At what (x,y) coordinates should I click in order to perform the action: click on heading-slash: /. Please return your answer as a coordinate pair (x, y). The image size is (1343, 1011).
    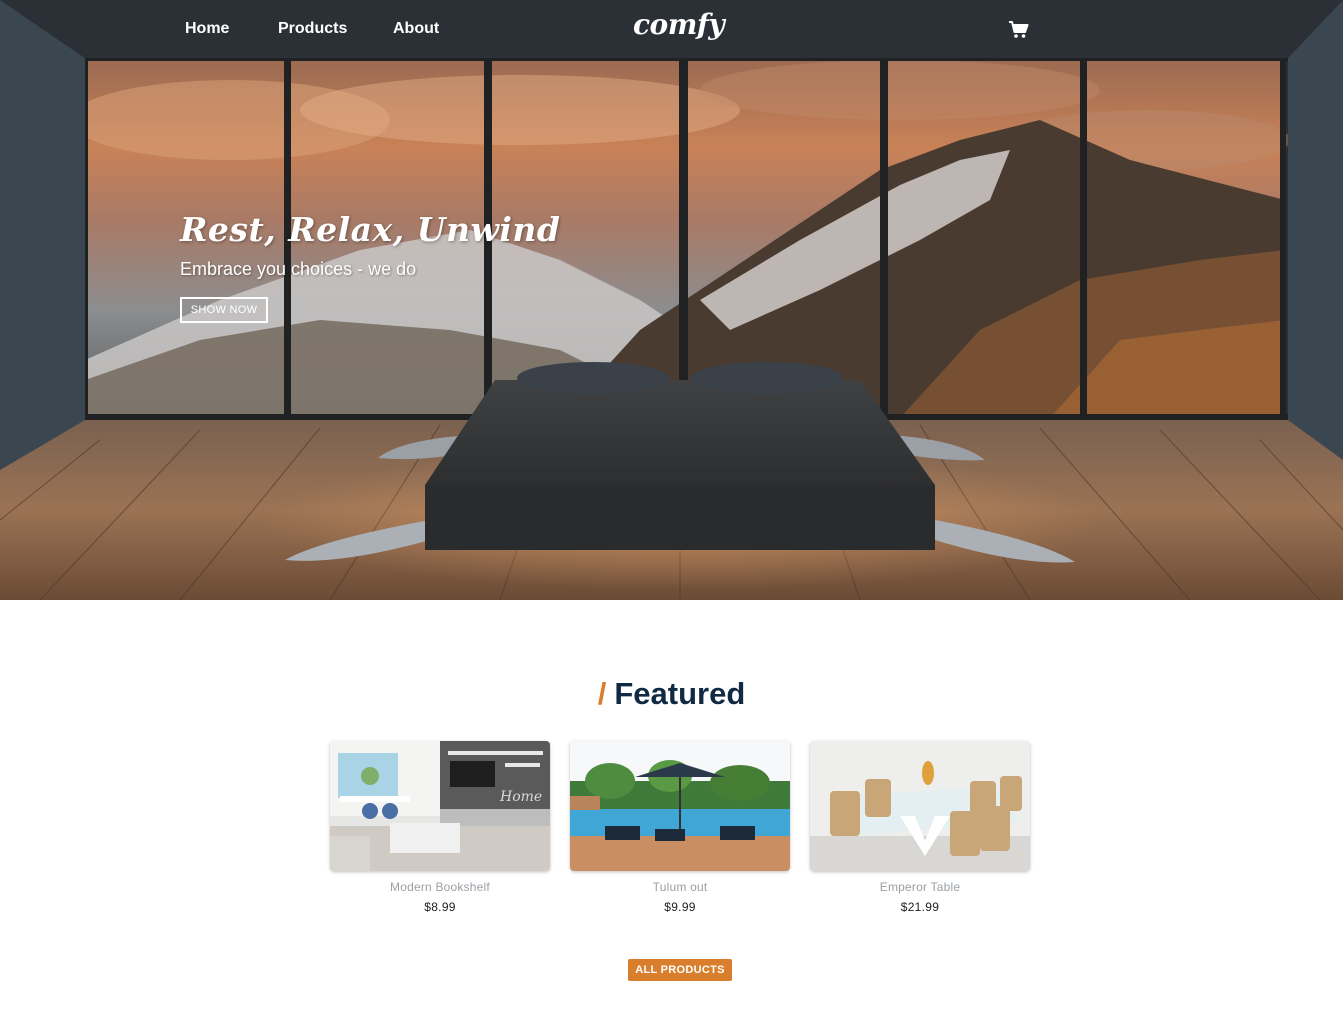
    Looking at the image, I should click on (602, 693).